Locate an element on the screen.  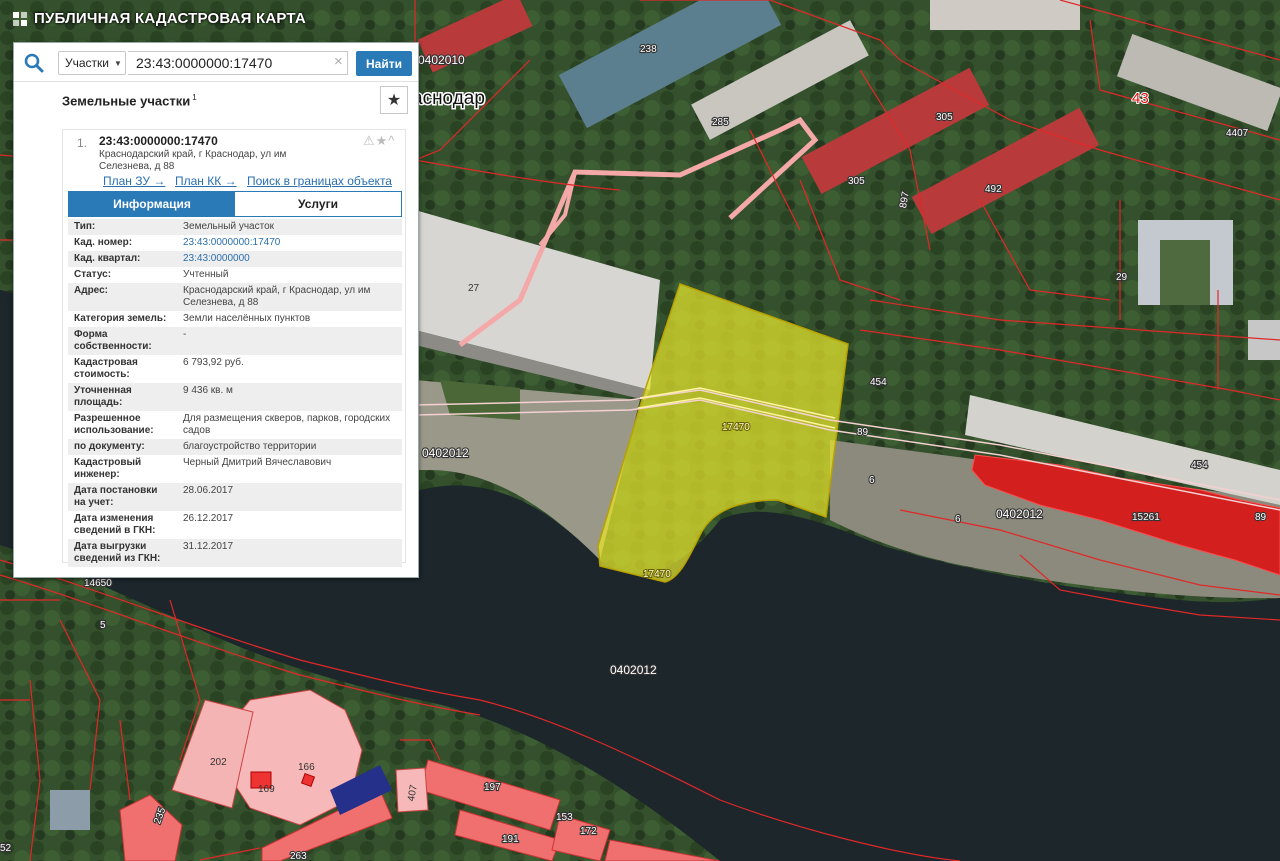
info-row: Тип: Земельный участок is located at coordinates (235, 227).